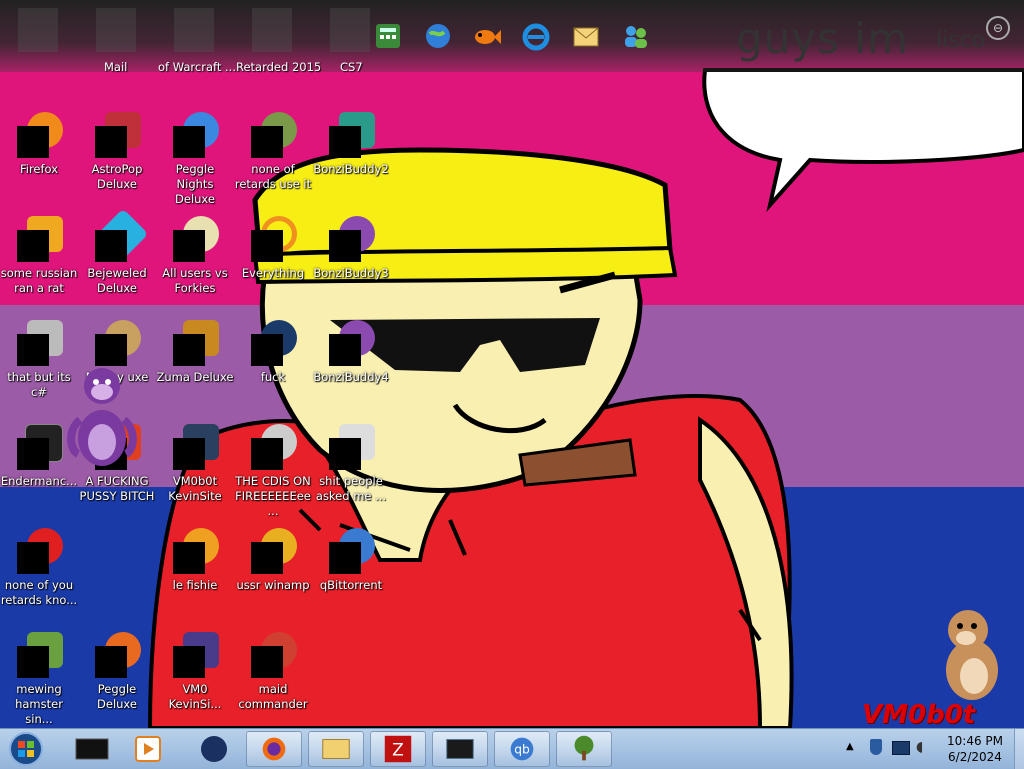 The width and height of the screenshot is (1024, 769). I want to click on desktop-icon-label: VM0b0t KevinSite, so click(195, 488).